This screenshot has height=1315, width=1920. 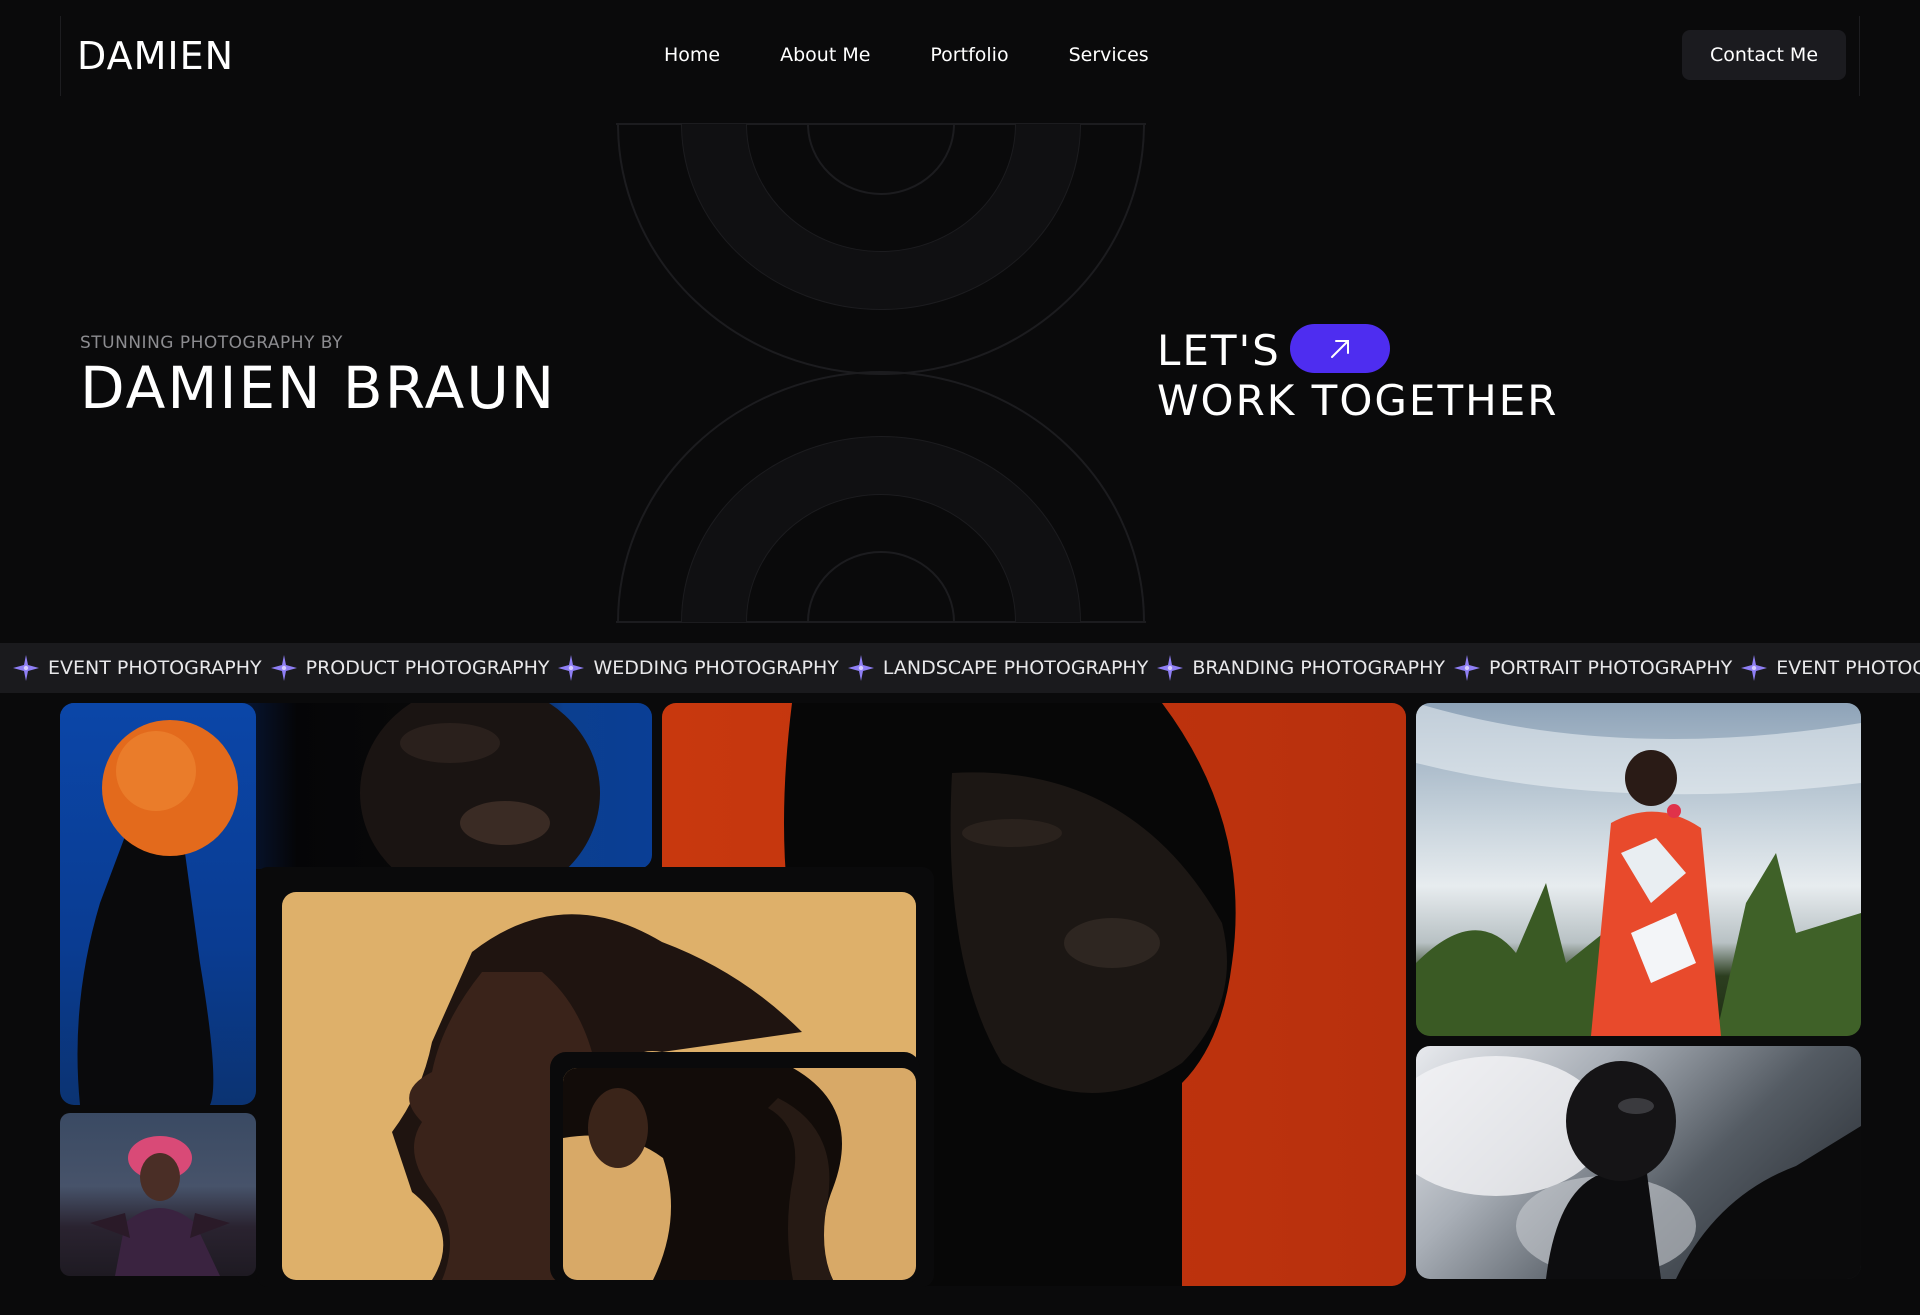 I want to click on photo-pink-scarf, so click(x=158, y=1194).